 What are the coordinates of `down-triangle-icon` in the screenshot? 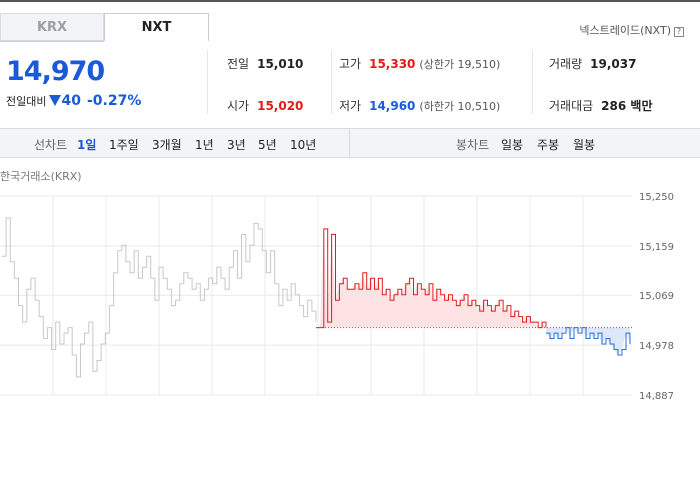 It's located at (55, 100).